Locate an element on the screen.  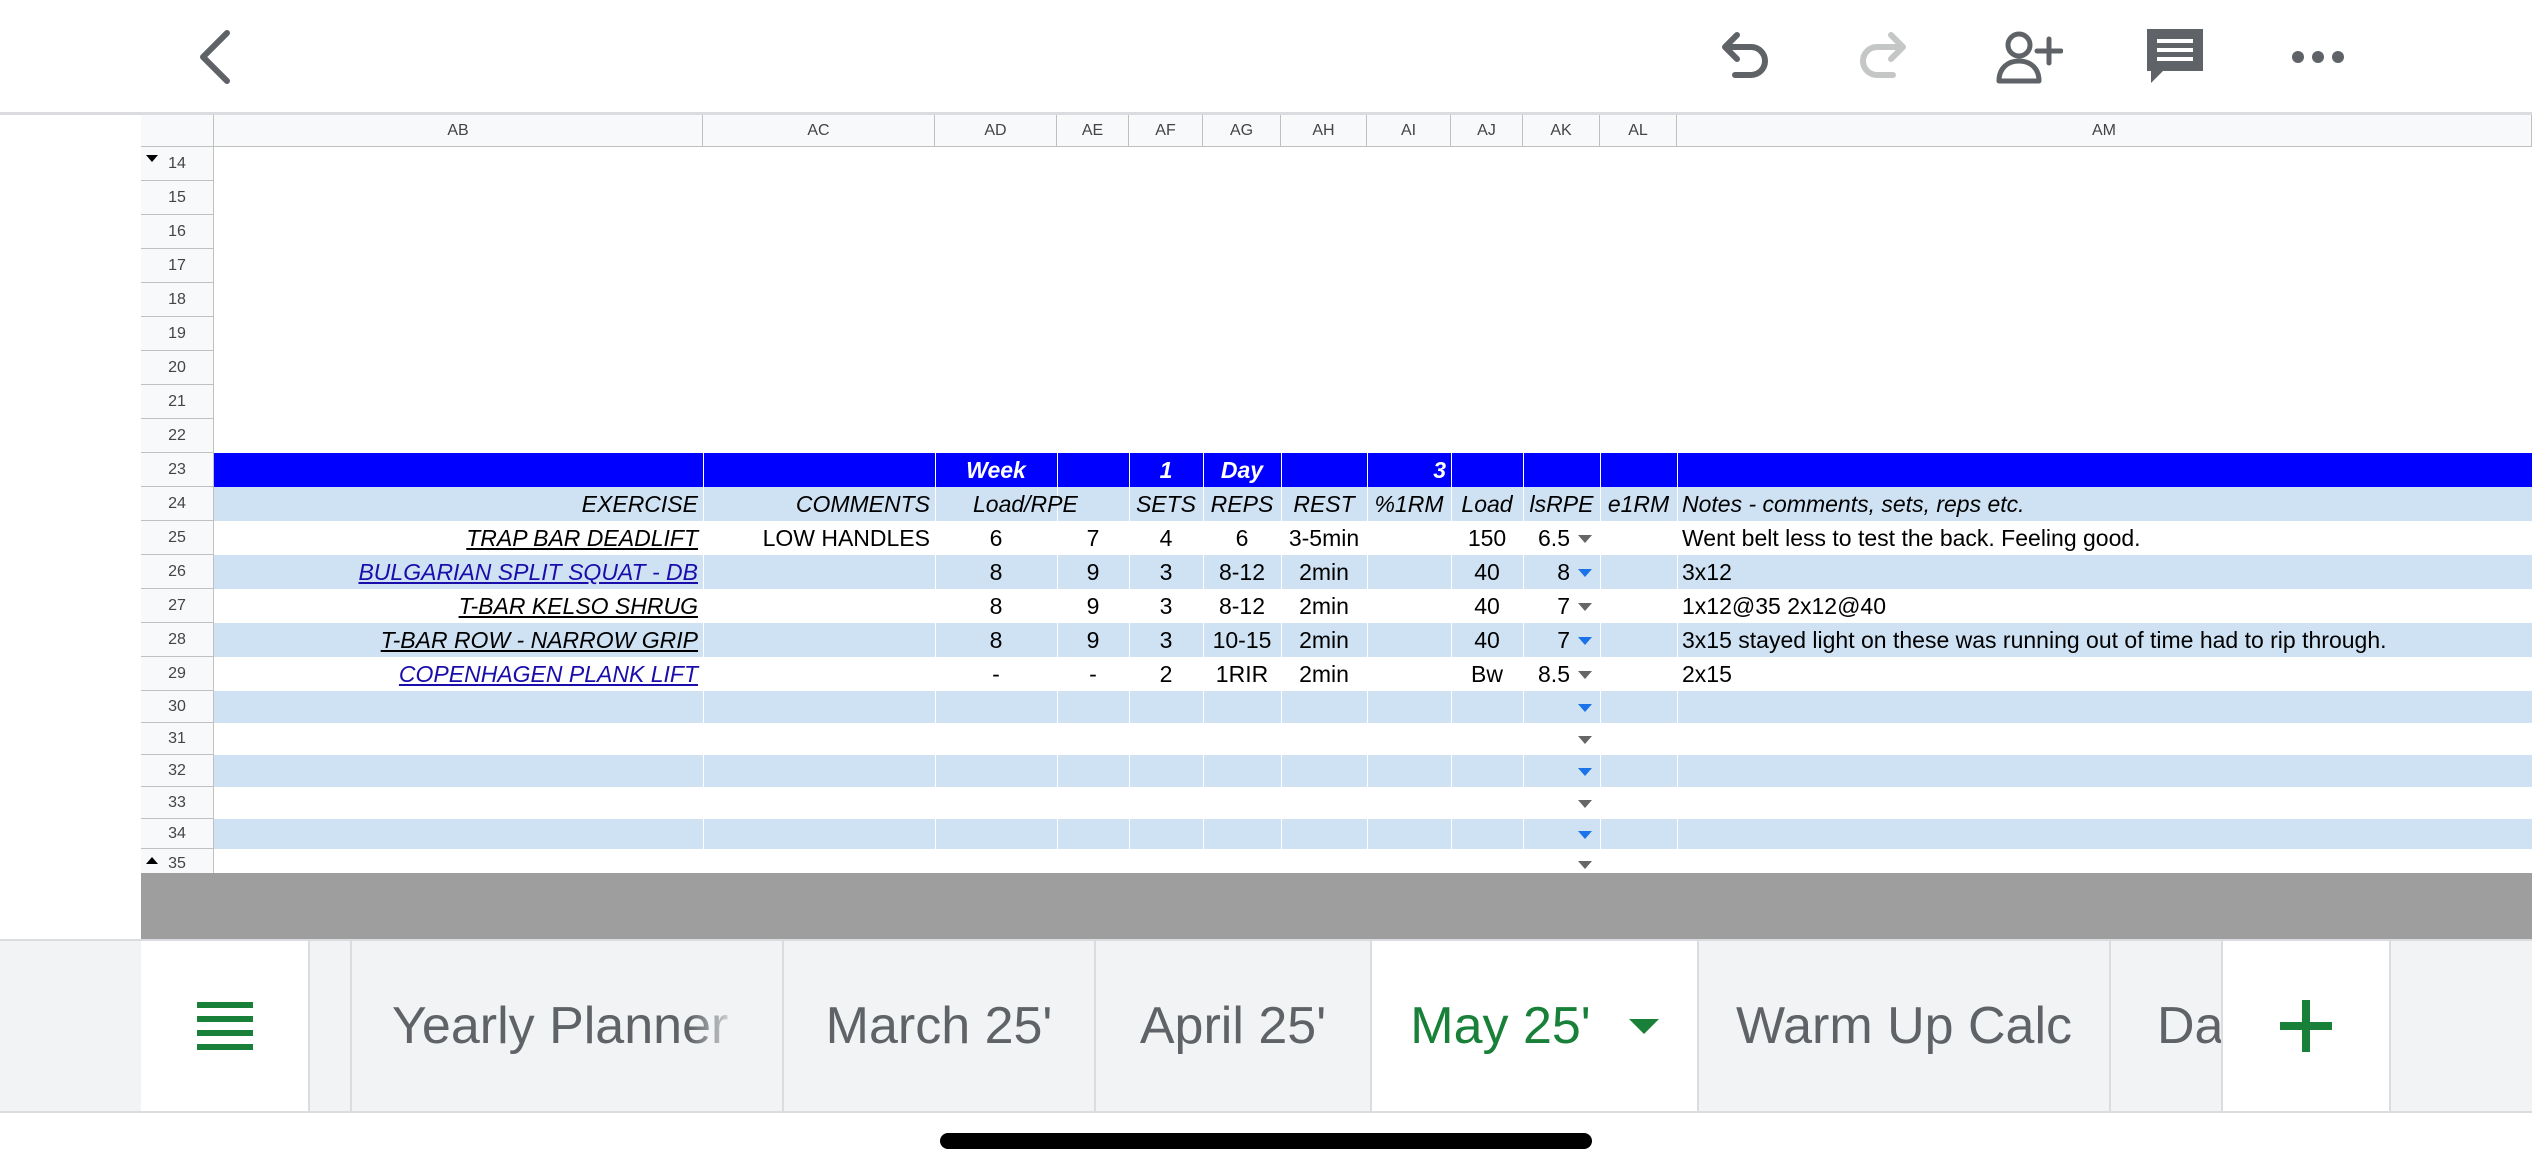
more-horiz-icon is located at coordinates (2318, 57).